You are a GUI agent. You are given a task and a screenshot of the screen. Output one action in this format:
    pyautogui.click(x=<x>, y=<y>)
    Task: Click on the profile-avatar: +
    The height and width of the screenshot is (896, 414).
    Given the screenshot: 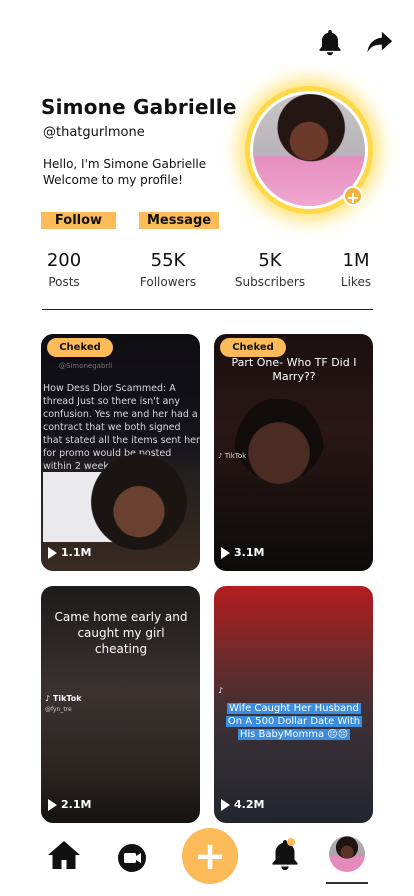 What is the action you would take?
    pyautogui.click(x=309, y=150)
    